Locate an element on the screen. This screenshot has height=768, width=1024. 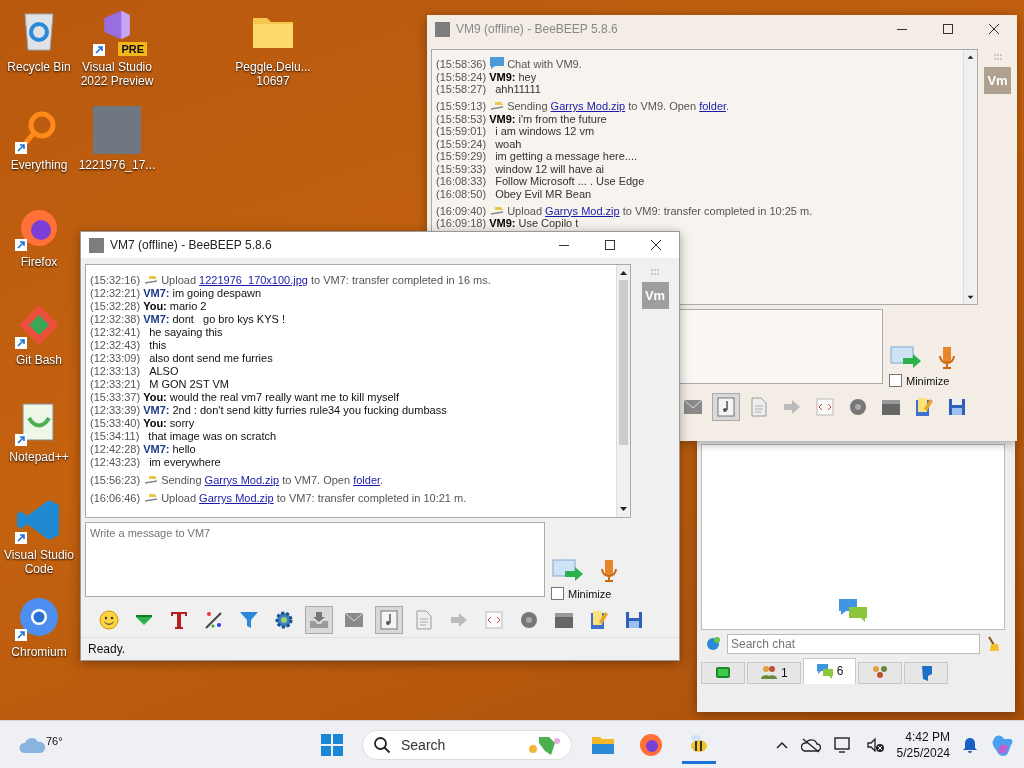
cloud-off-icon is located at coordinates (810, 745).